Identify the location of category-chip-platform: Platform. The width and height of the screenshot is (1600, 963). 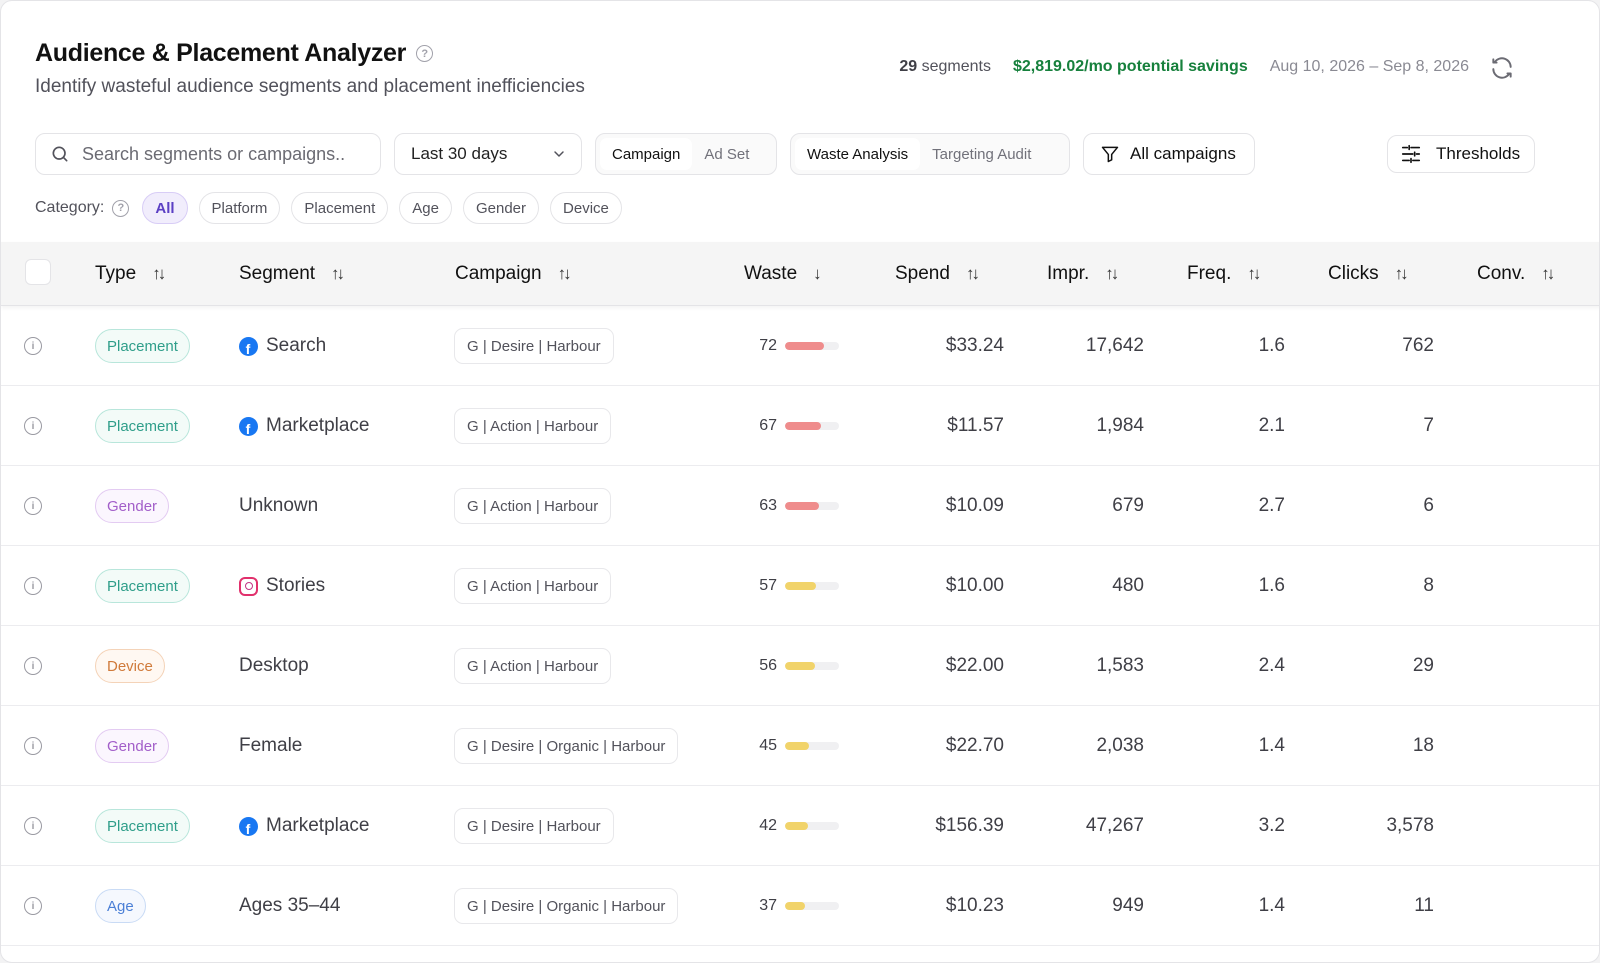
(239, 208).